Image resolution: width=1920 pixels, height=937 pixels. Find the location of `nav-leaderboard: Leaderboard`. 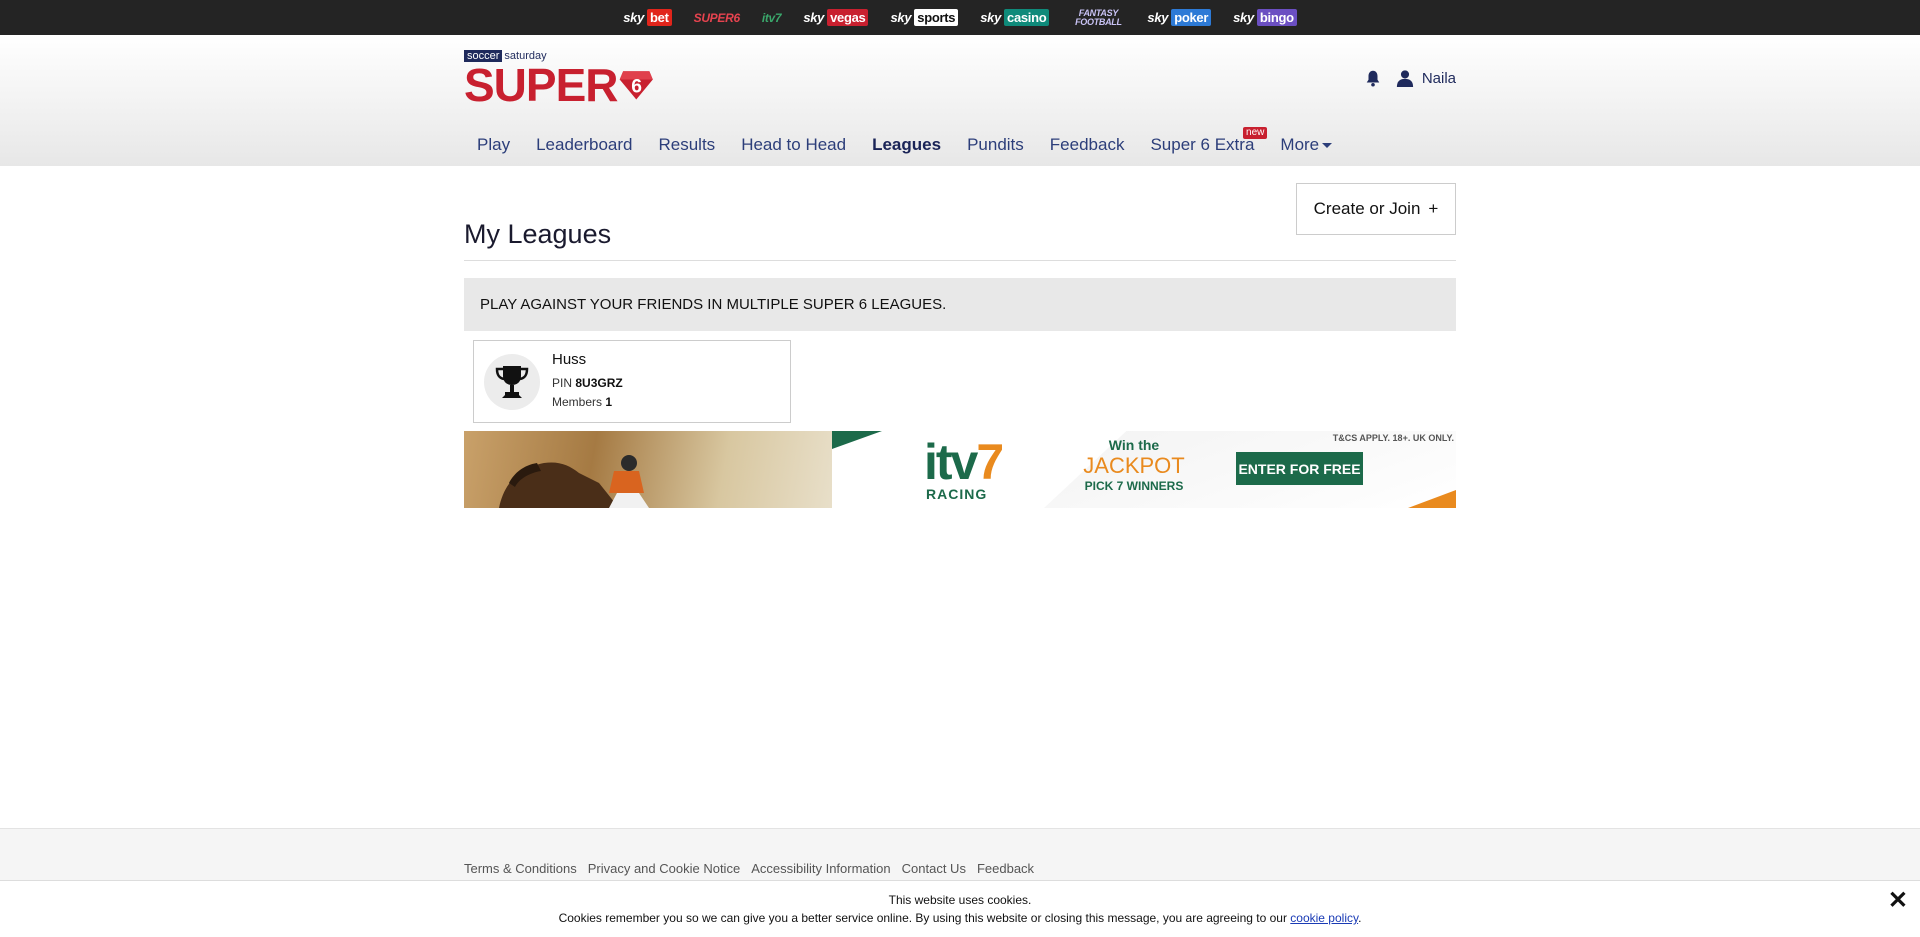

nav-leaderboard: Leaderboard is located at coordinates (584, 145).